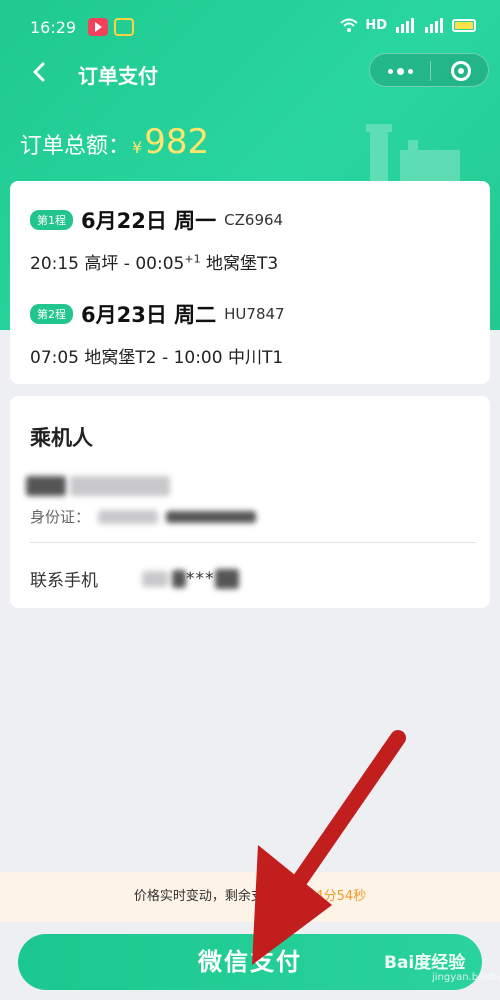 The image size is (500, 1000). I want to click on target-close-icon, so click(460, 71).